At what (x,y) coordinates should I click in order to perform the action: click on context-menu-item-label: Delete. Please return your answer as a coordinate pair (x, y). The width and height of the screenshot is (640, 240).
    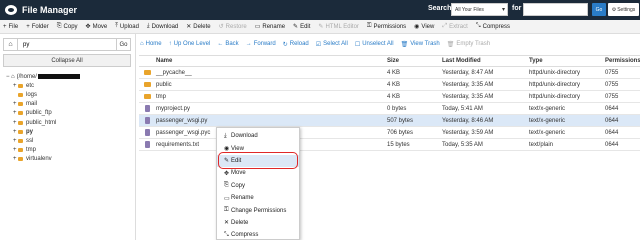
    Looking at the image, I should click on (240, 222).